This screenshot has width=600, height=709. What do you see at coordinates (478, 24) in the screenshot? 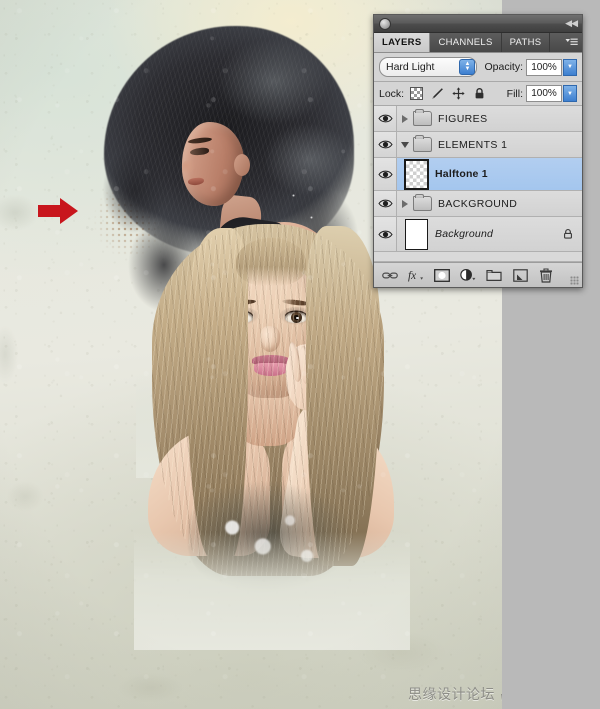
I see `panel-titlebar: ◀◀` at bounding box center [478, 24].